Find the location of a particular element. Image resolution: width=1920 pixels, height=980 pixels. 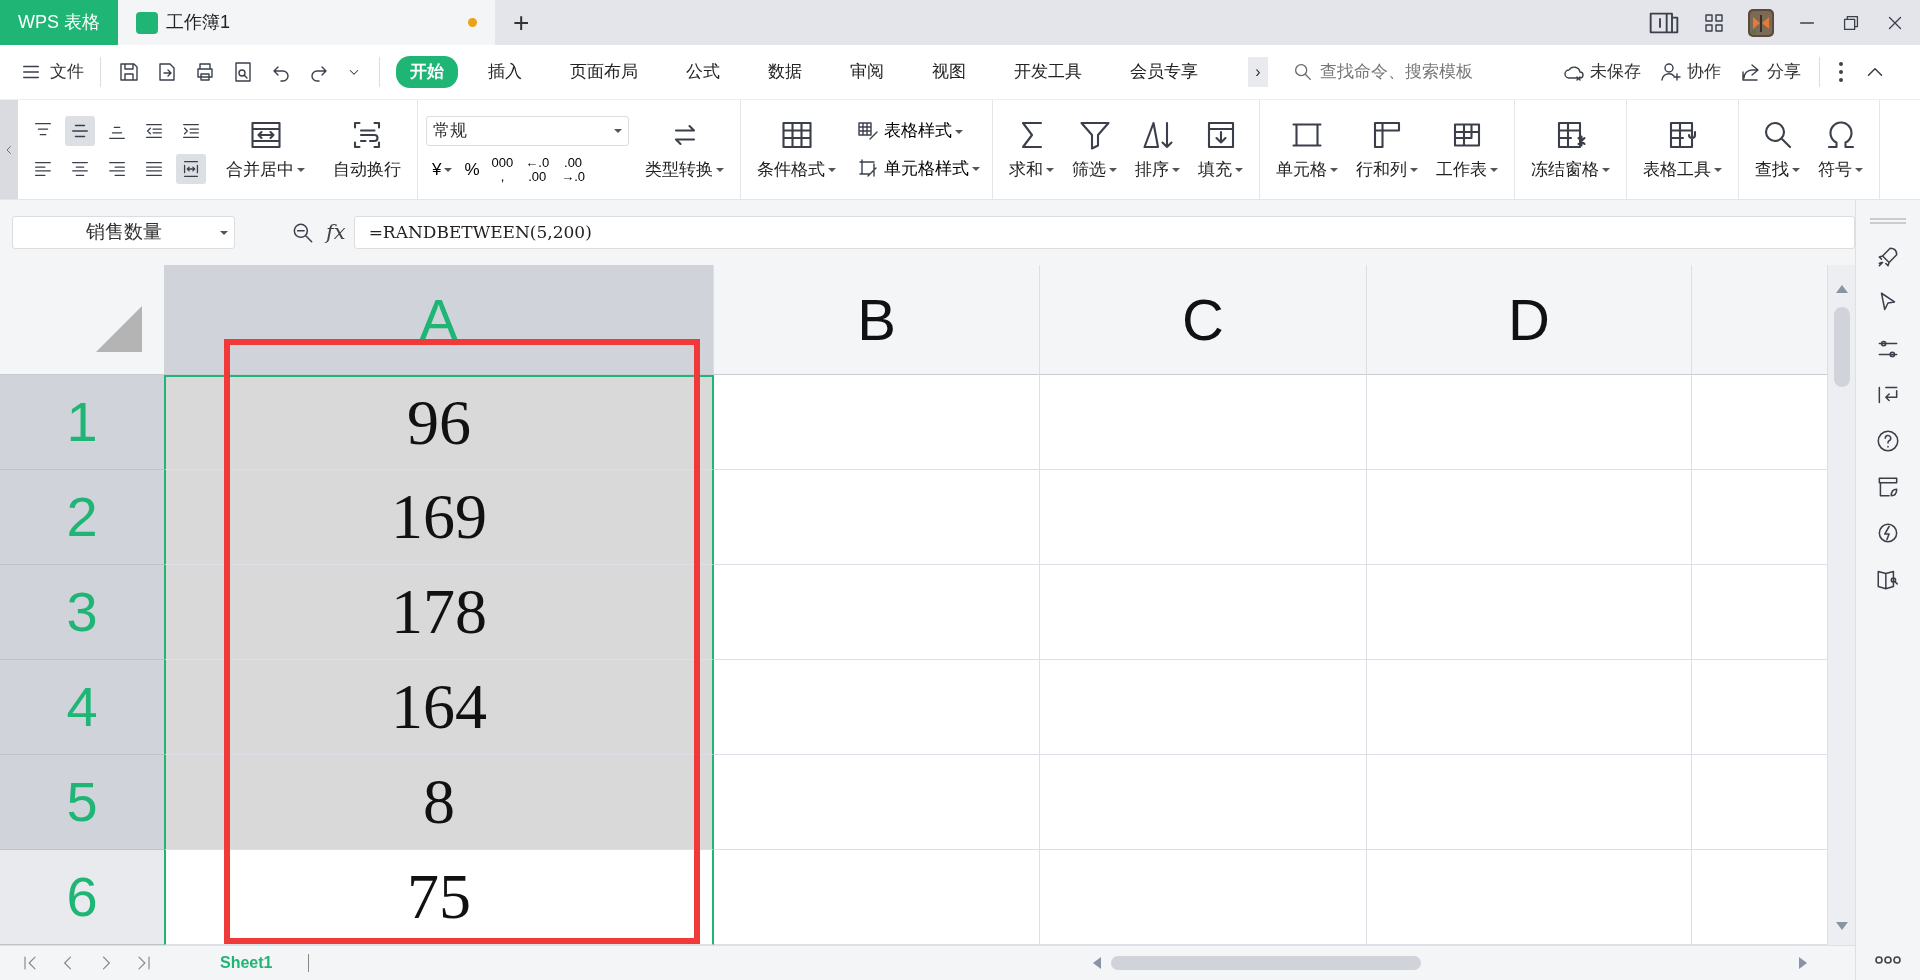

number-format-button: 000 , is located at coordinates (502, 169).